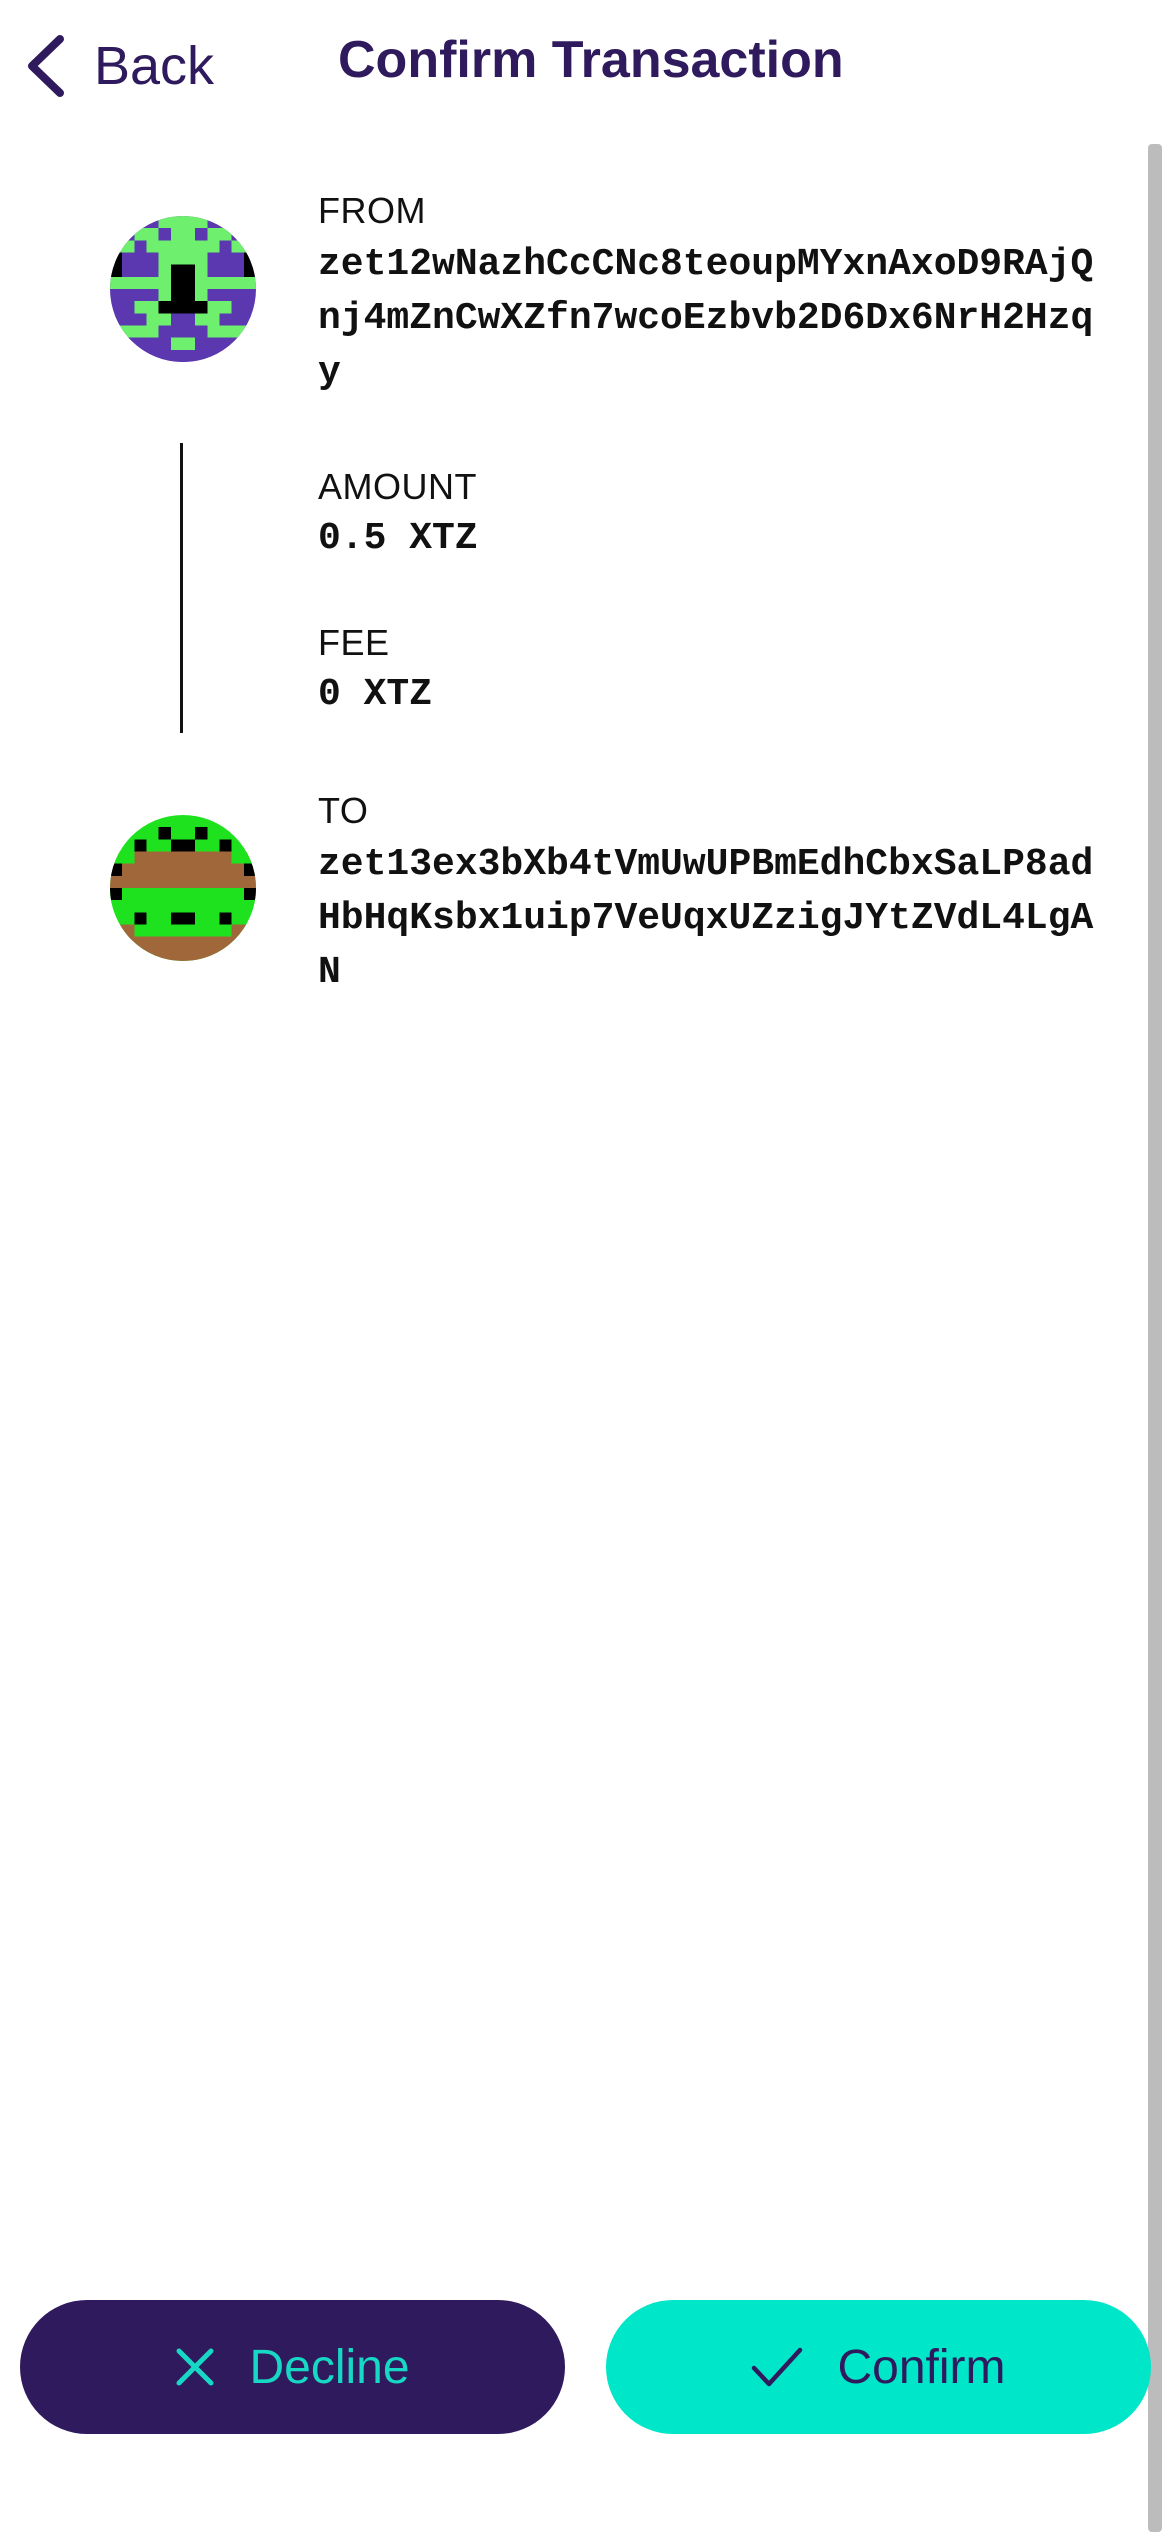 The width and height of the screenshot is (1170, 2532). Describe the element at coordinates (183, 888) in the screenshot. I see `recipient-avatar` at that location.